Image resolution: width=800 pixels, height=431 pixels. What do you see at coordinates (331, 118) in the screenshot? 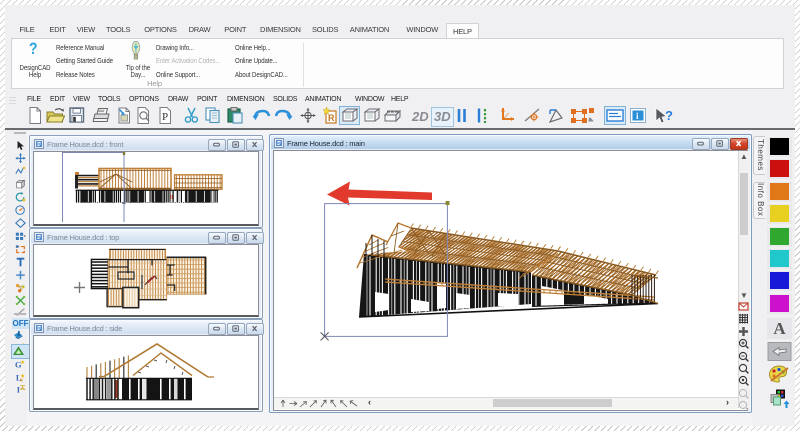
I see `svg-text: R` at bounding box center [331, 118].